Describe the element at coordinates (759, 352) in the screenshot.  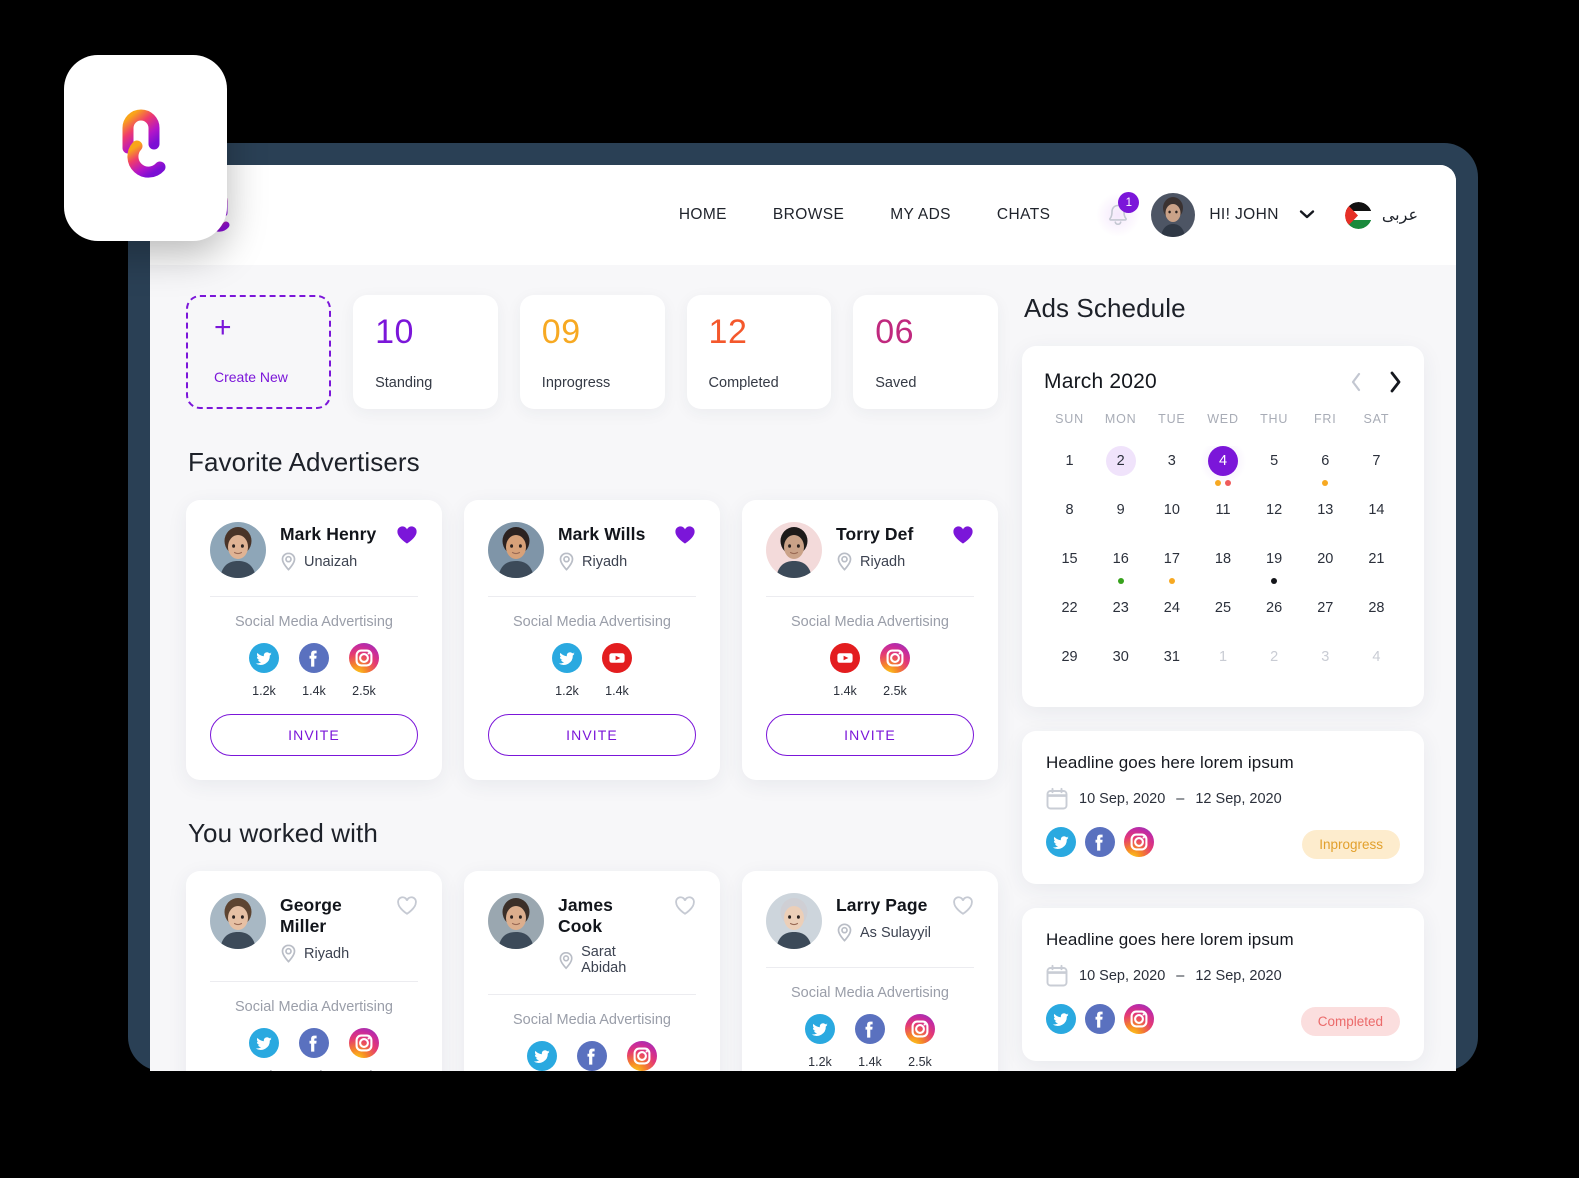
I see `stat-card-completed: 12 Completed` at that location.